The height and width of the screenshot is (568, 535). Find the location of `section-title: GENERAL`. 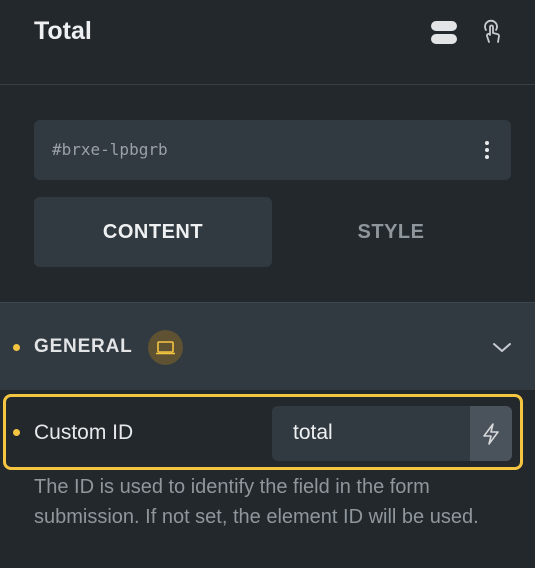

section-title: GENERAL is located at coordinates (83, 346).